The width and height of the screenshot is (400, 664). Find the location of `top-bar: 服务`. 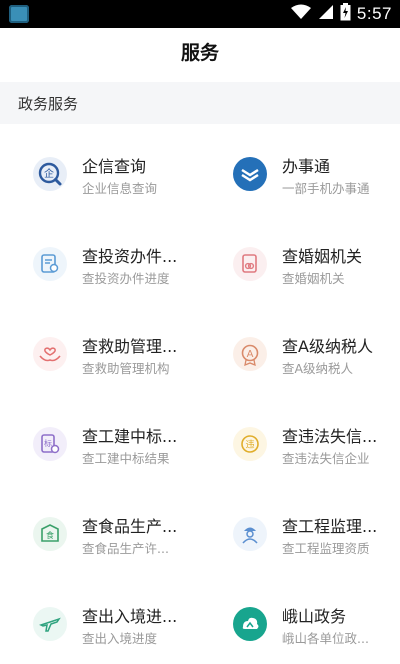

top-bar: 服务 is located at coordinates (200, 51).